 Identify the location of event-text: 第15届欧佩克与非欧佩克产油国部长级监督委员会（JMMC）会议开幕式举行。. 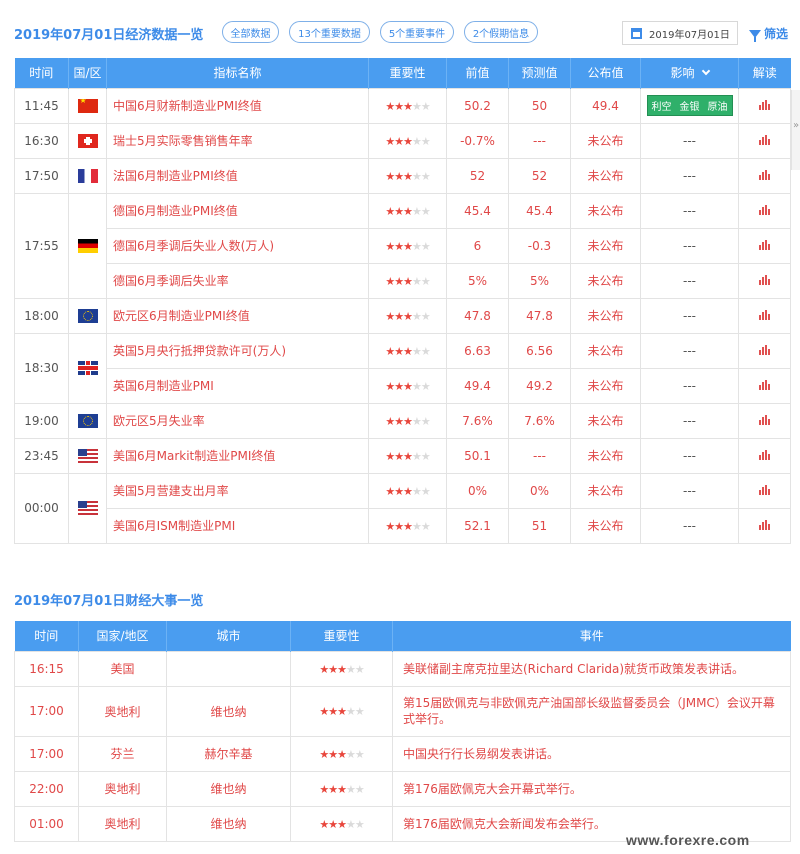
(591, 711).